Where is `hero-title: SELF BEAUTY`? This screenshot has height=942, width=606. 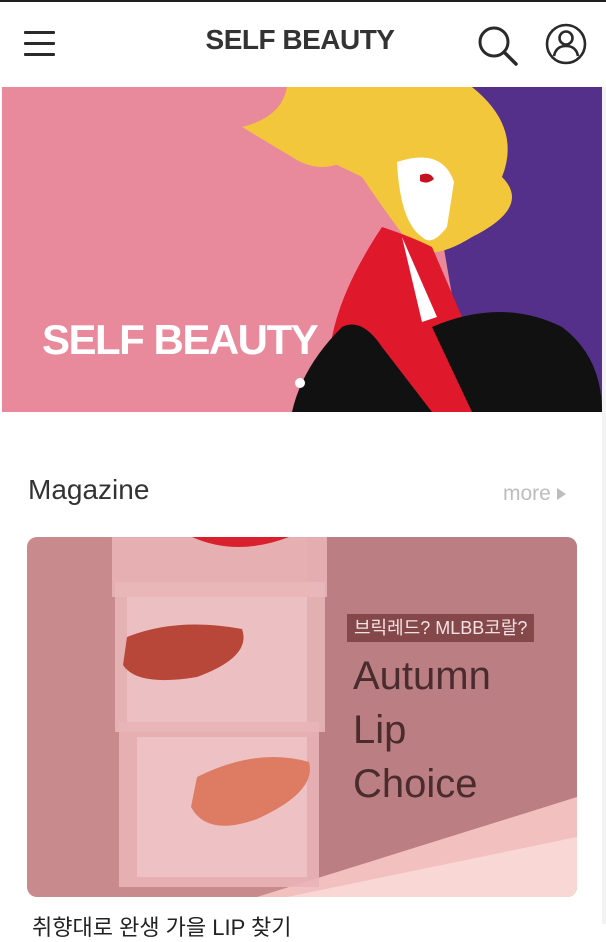 hero-title: SELF BEAUTY is located at coordinates (180, 339).